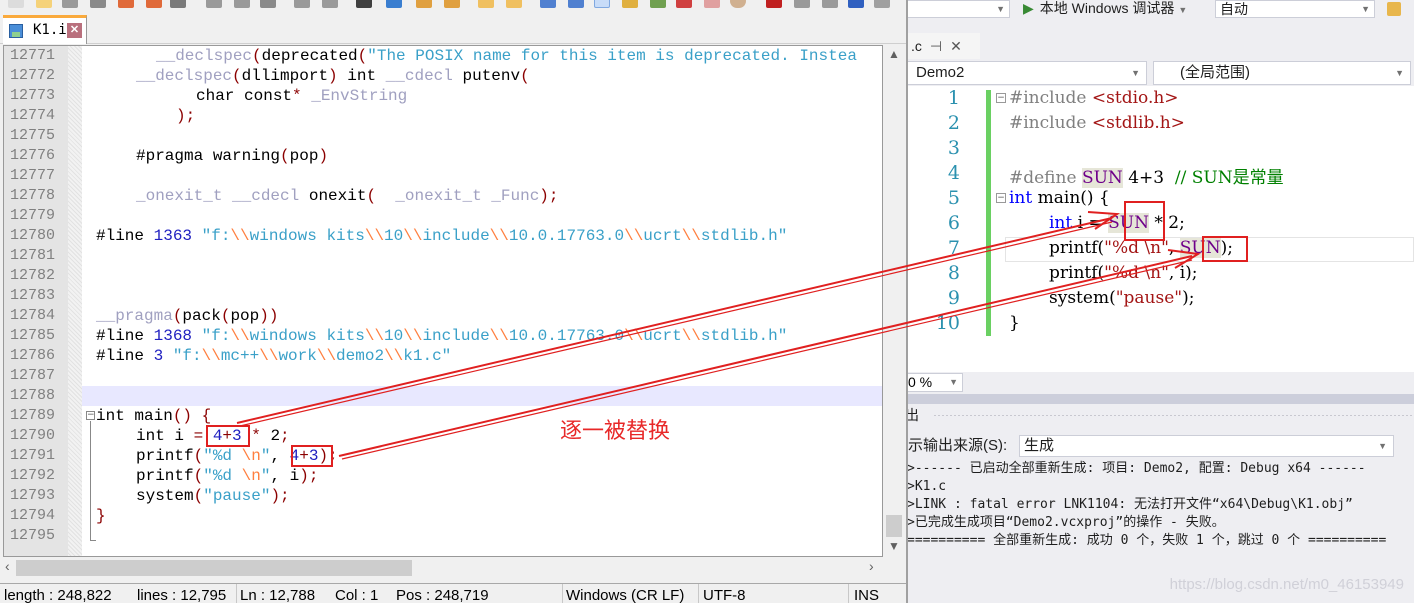 This screenshot has height=603, width=1414. I want to click on code-token: #line, so click(125, 356).